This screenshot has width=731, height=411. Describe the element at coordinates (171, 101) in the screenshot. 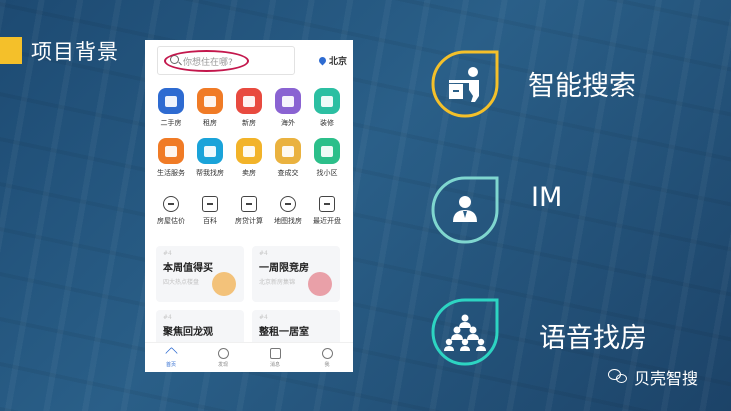

I see `house-icon` at that location.